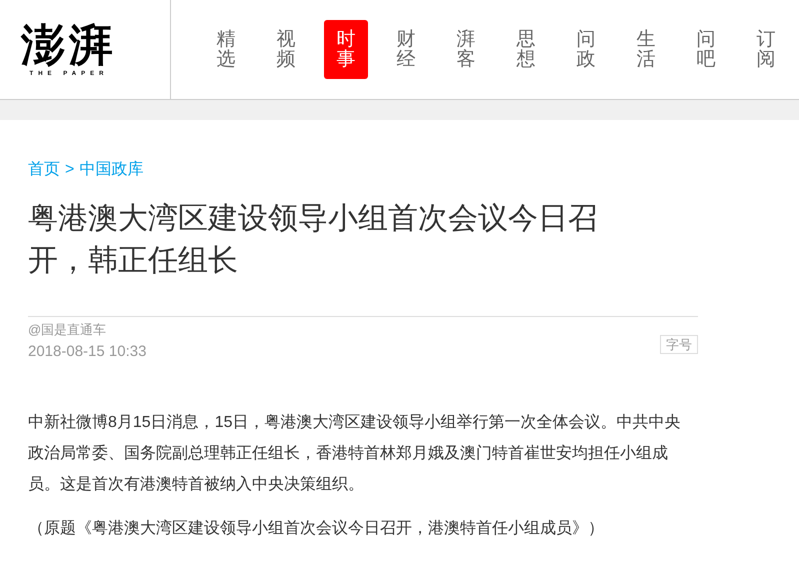 This screenshot has height=566, width=799. Describe the element at coordinates (526, 49) in the screenshot. I see `nav-tab: 思想` at that location.